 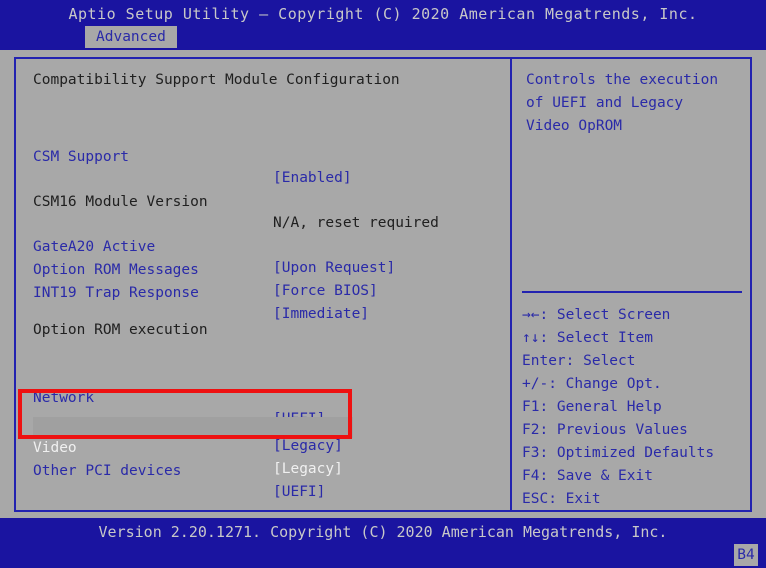 What do you see at coordinates (170, 397) in the screenshot?
I see `setting-row-network: Network [UEFI]` at bounding box center [170, 397].